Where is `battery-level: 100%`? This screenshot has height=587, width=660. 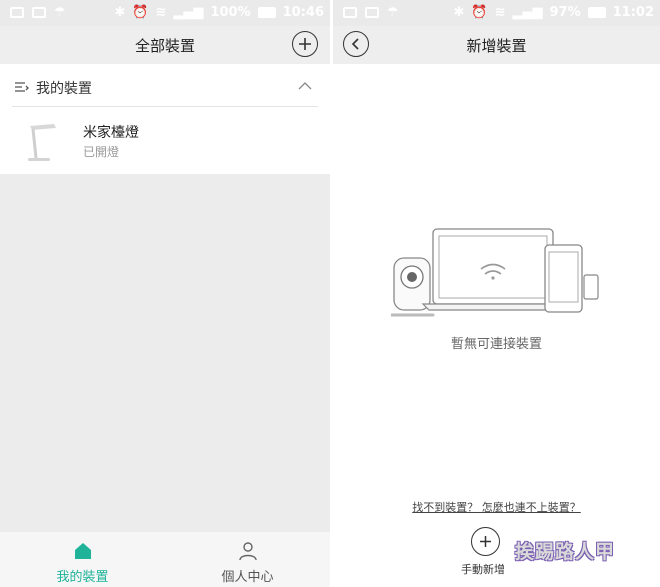
battery-level: 100% is located at coordinates (230, 12).